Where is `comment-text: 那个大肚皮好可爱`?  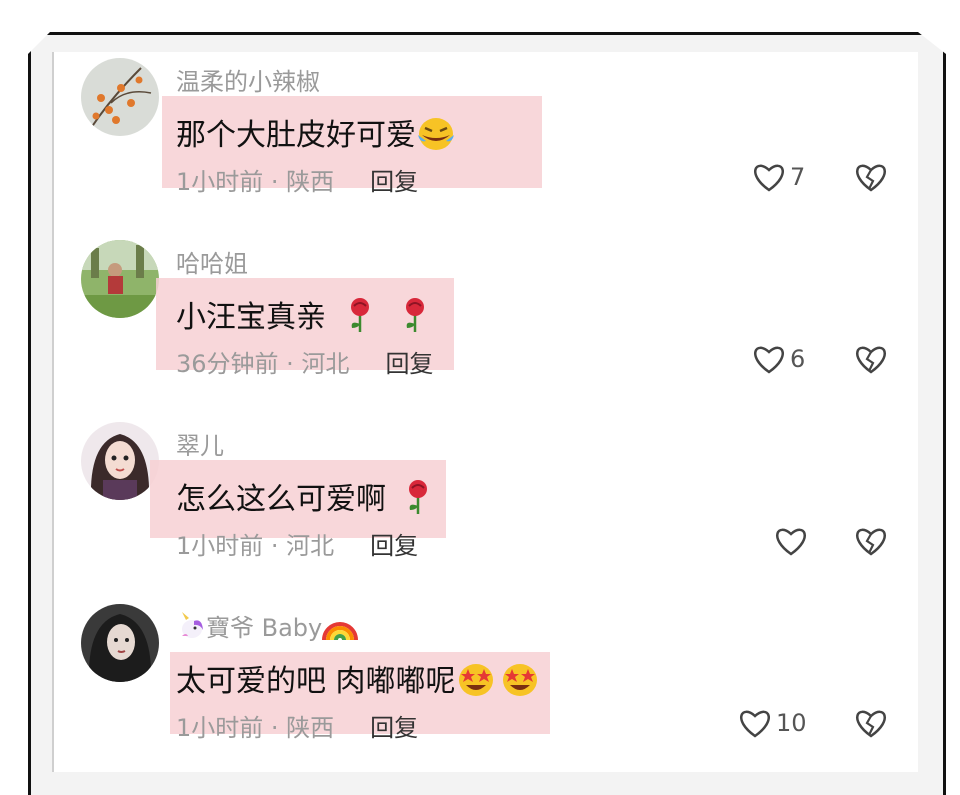
comment-text: 那个大肚皮好可爱 is located at coordinates (316, 134).